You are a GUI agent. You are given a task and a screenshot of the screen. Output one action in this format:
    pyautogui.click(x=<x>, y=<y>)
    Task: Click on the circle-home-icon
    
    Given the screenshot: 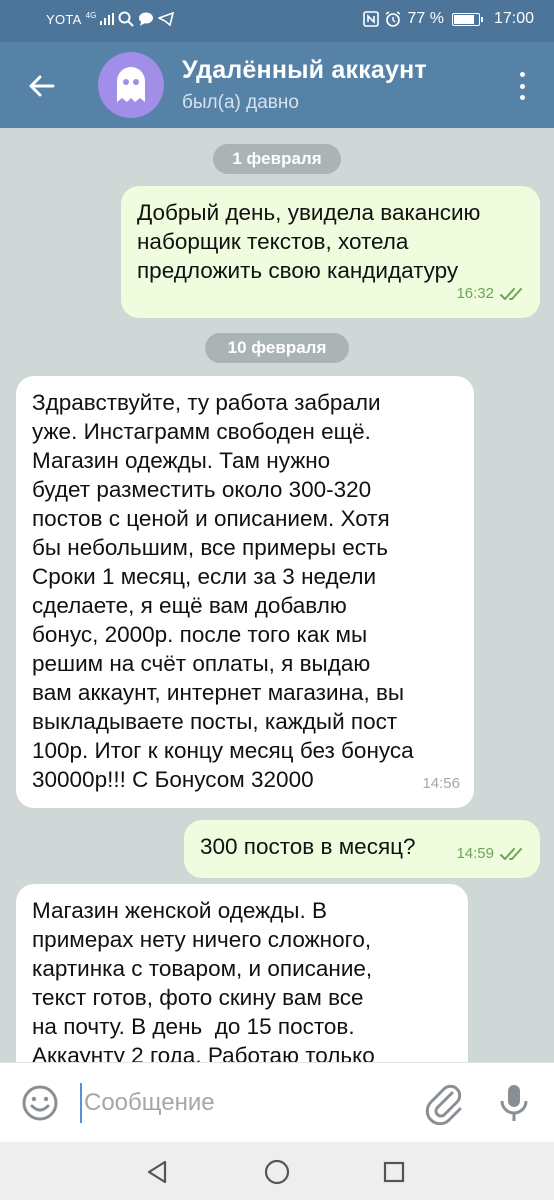 What is the action you would take?
    pyautogui.click(x=277, y=1172)
    